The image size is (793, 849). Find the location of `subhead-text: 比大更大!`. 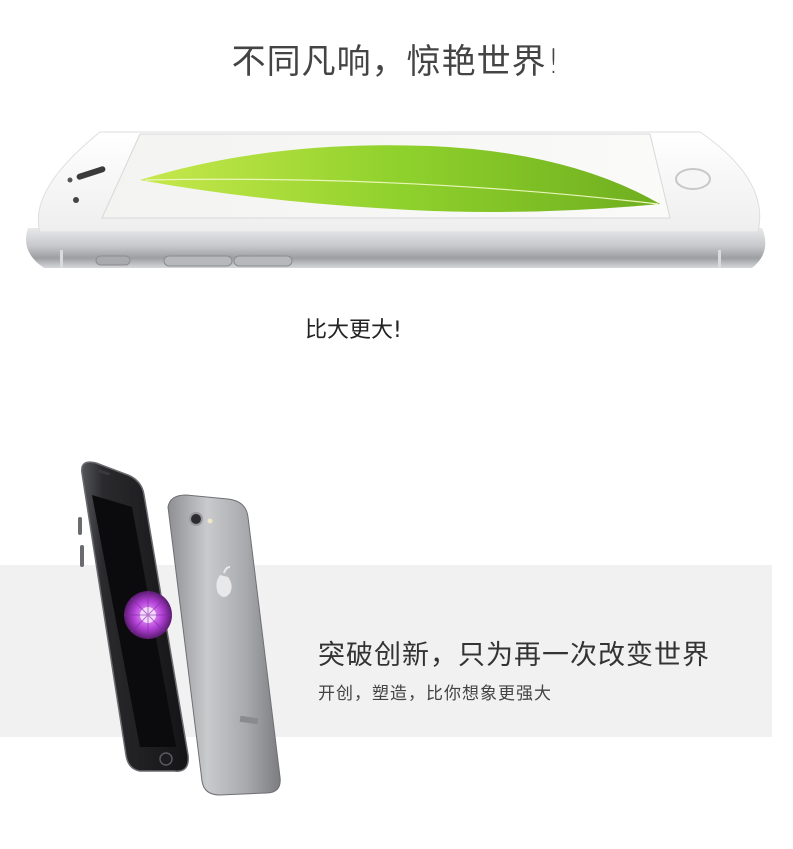

subhead-text: 比大更大! is located at coordinates (353, 330).